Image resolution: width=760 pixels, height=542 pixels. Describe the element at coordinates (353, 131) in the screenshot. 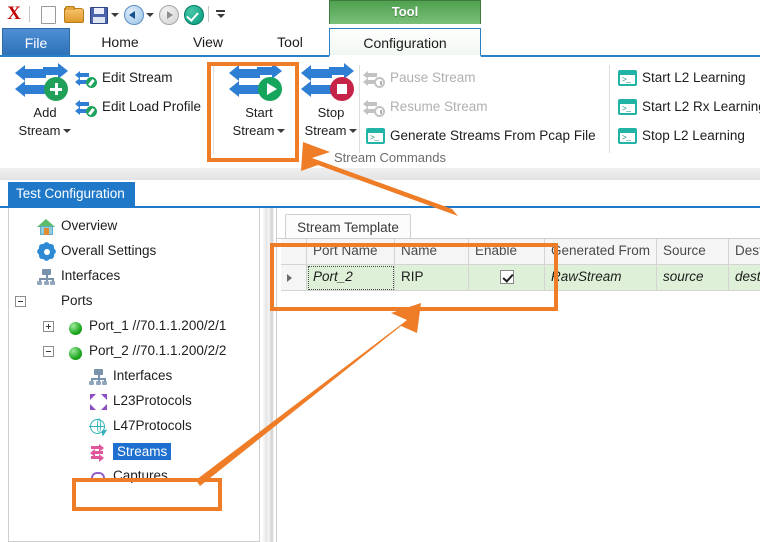

I see `stop-stream-dropdown-icon` at that location.